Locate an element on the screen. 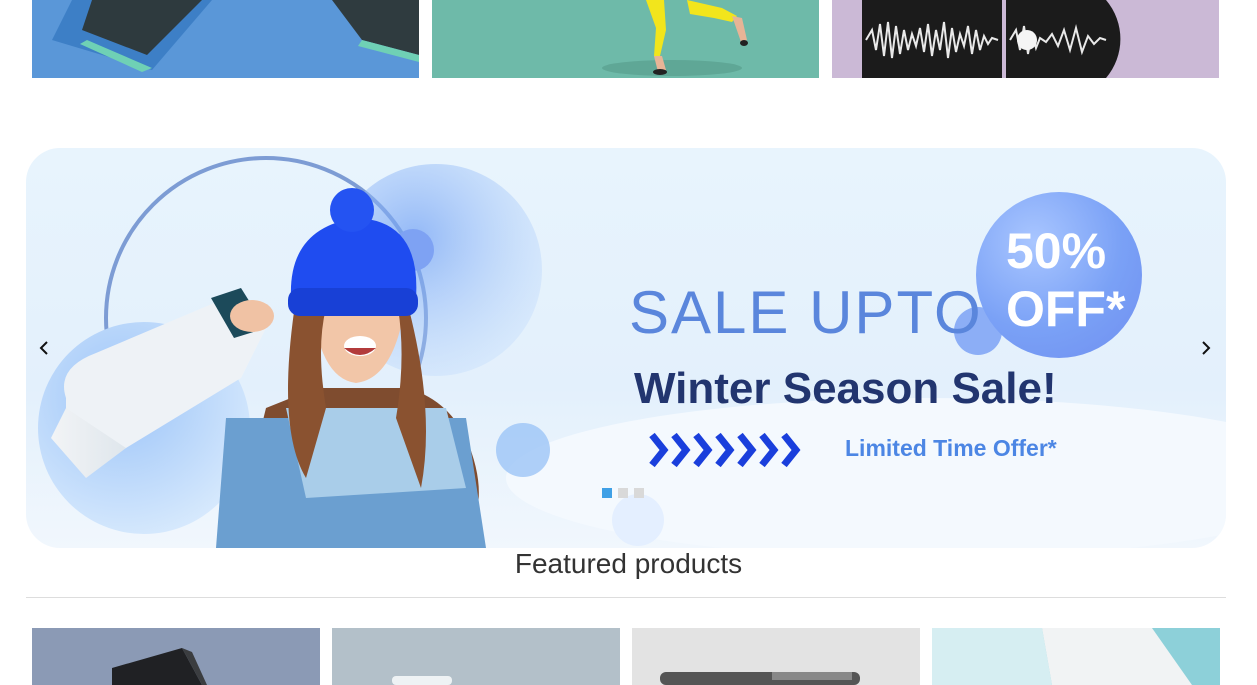 The height and width of the screenshot is (685, 1257). category-tile-books is located at coordinates (225, 39).